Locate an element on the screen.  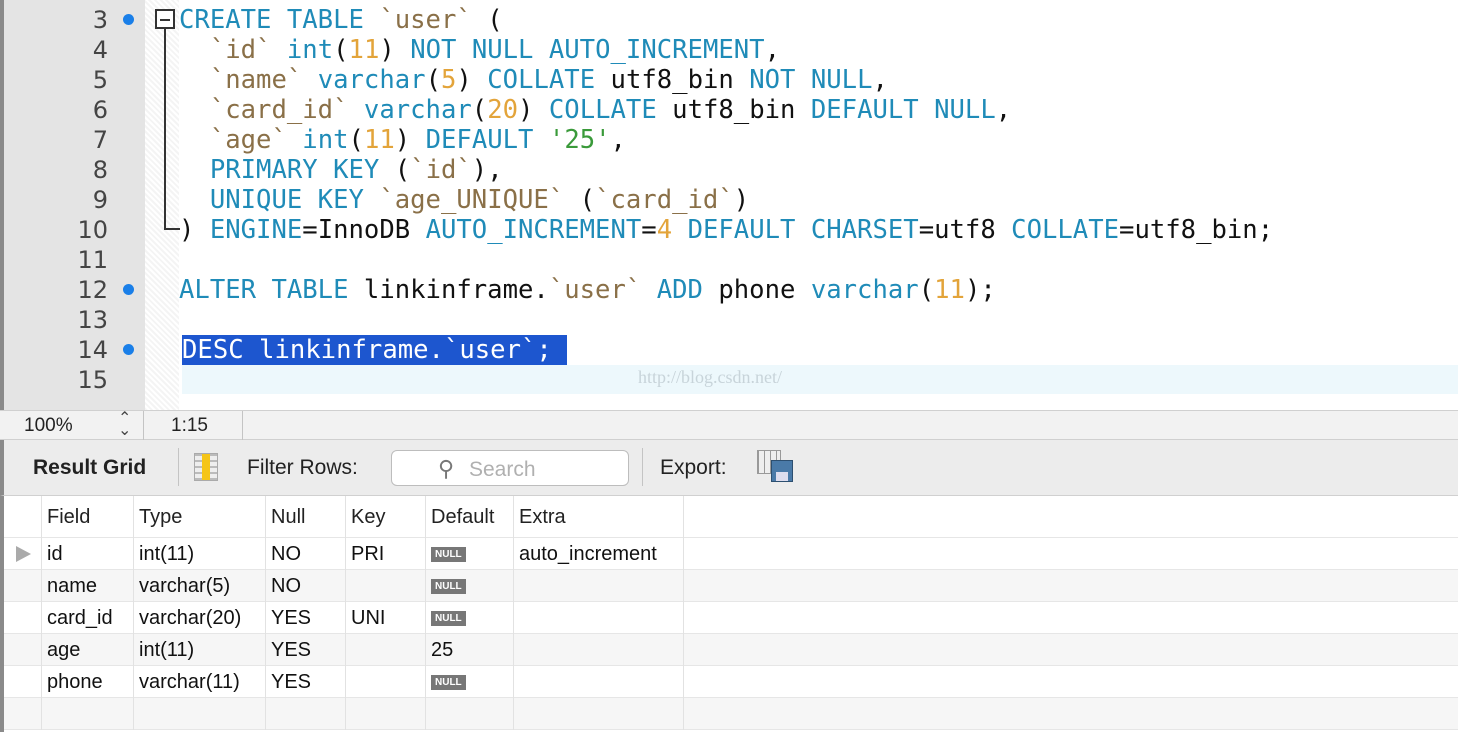
code-token: varchar is located at coordinates (864, 290).